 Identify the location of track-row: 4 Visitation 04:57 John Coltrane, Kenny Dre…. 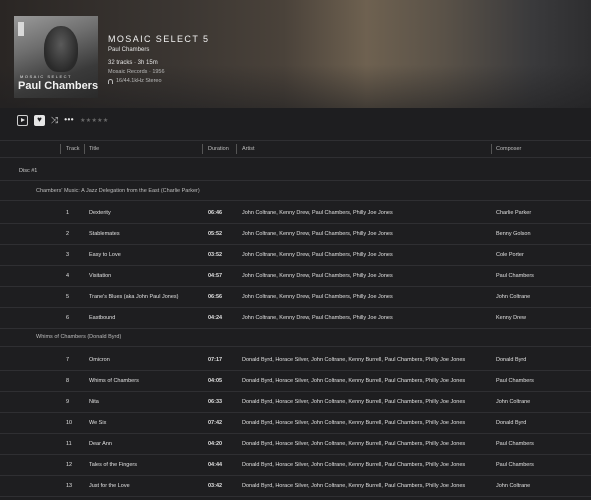
(295, 275).